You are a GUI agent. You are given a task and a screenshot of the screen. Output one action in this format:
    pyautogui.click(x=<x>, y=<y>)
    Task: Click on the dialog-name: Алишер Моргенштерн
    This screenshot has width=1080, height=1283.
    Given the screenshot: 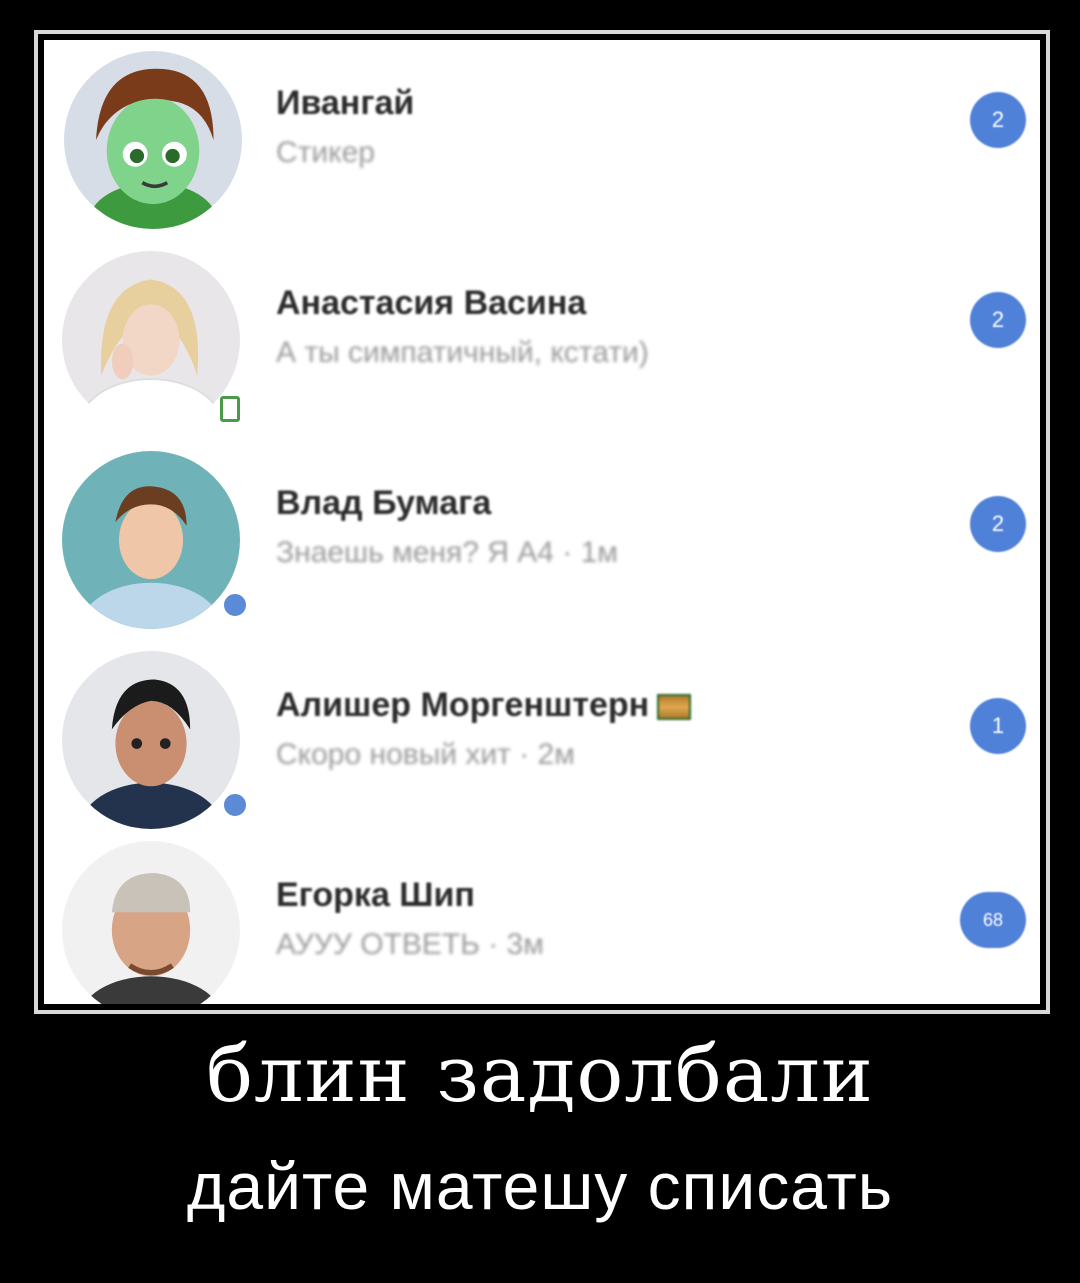 What is the action you would take?
    pyautogui.click(x=484, y=705)
    